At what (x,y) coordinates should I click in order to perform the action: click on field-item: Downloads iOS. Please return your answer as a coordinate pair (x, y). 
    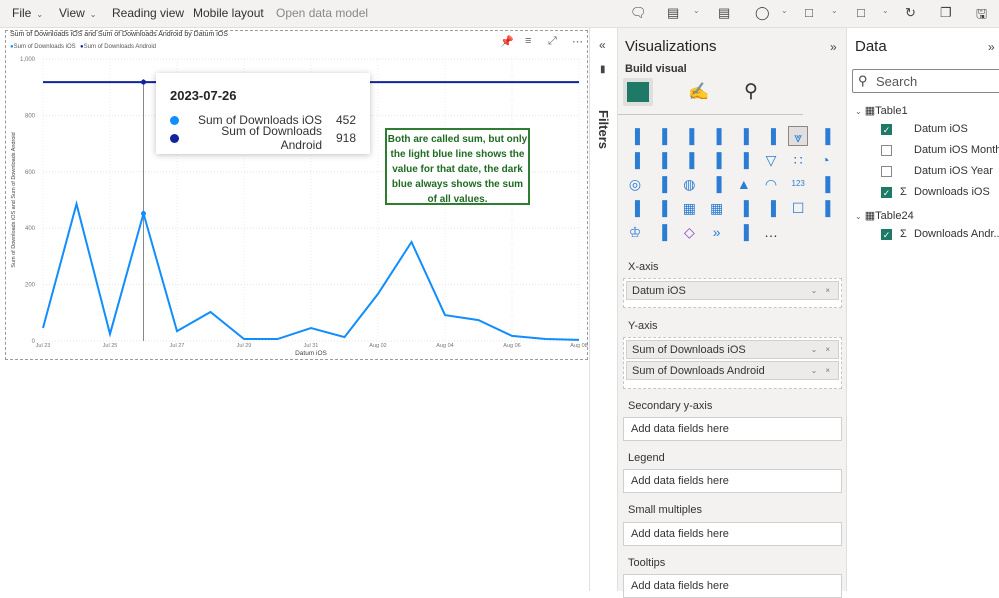
    Looking at the image, I should click on (952, 192).